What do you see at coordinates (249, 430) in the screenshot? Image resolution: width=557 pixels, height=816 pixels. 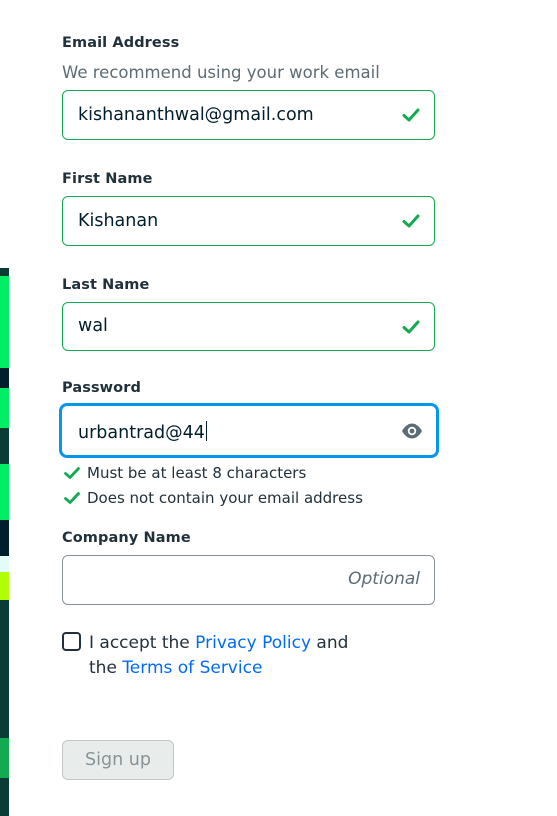 I see `password-field: urbantrad@44` at bounding box center [249, 430].